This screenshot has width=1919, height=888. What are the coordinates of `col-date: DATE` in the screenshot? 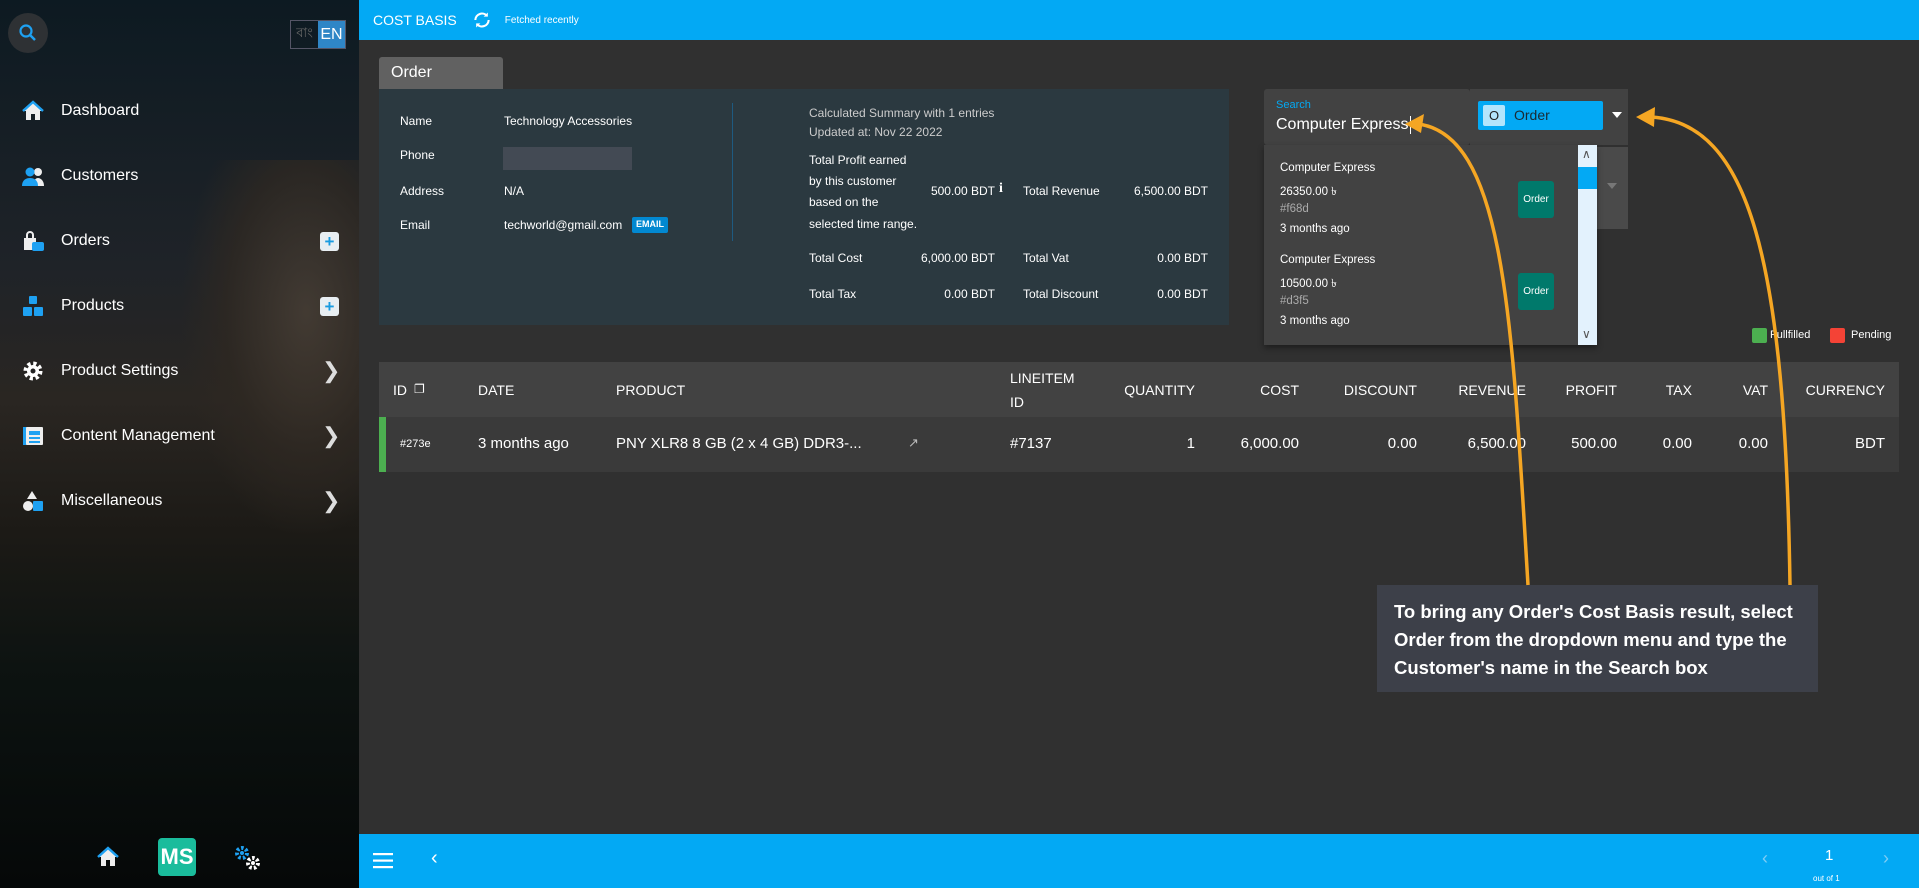 It's located at (496, 390).